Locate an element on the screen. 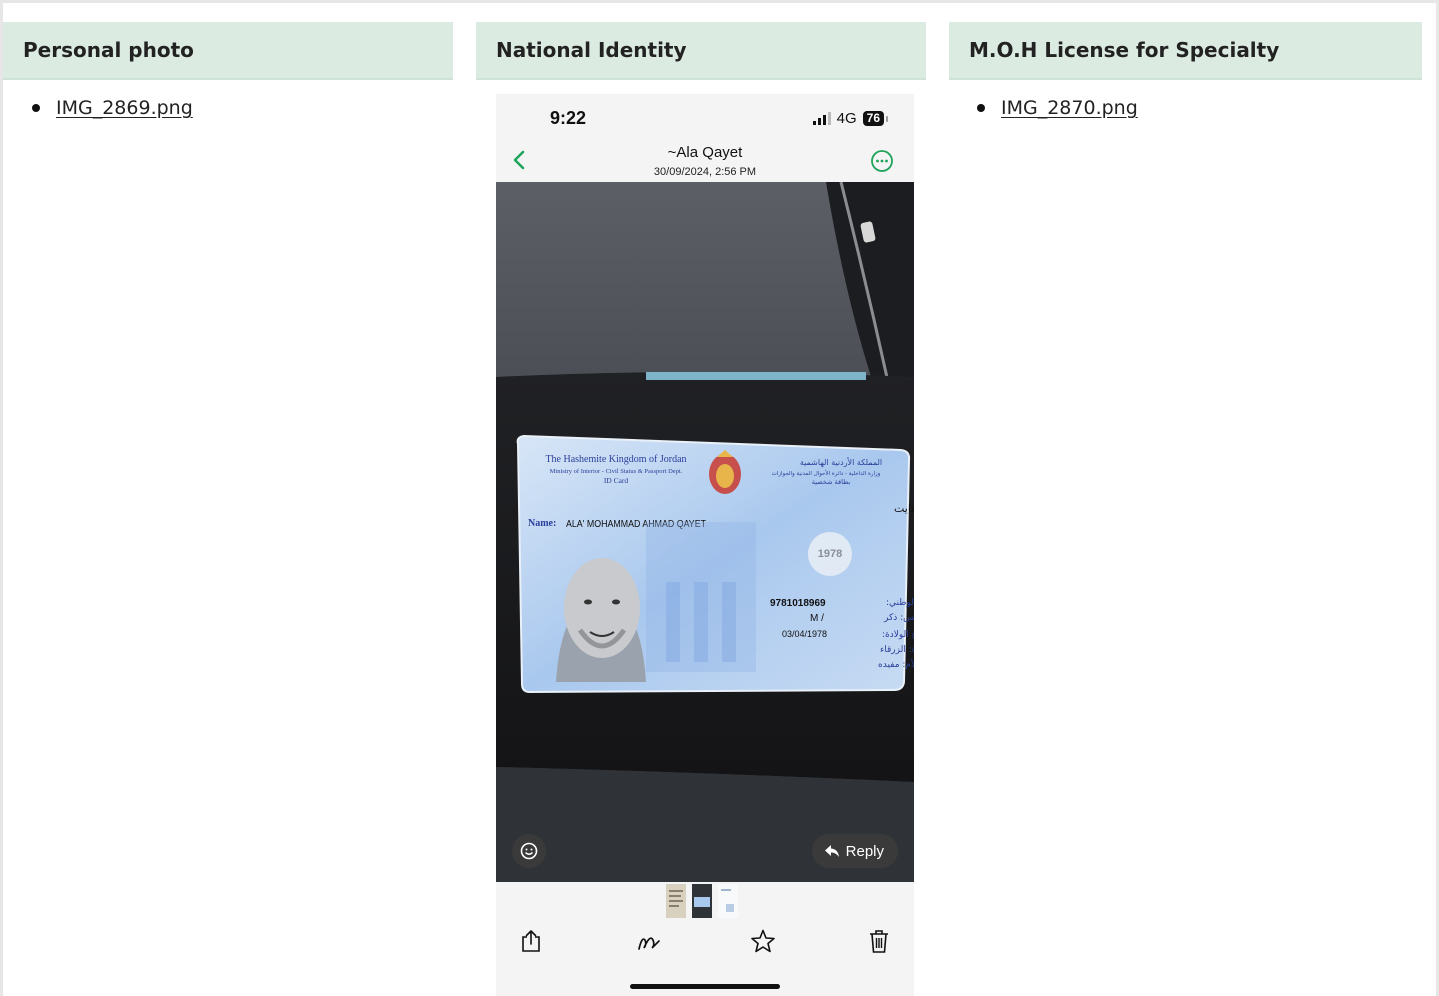 This screenshot has width=1439, height=996. more-options-icon is located at coordinates (882, 161).